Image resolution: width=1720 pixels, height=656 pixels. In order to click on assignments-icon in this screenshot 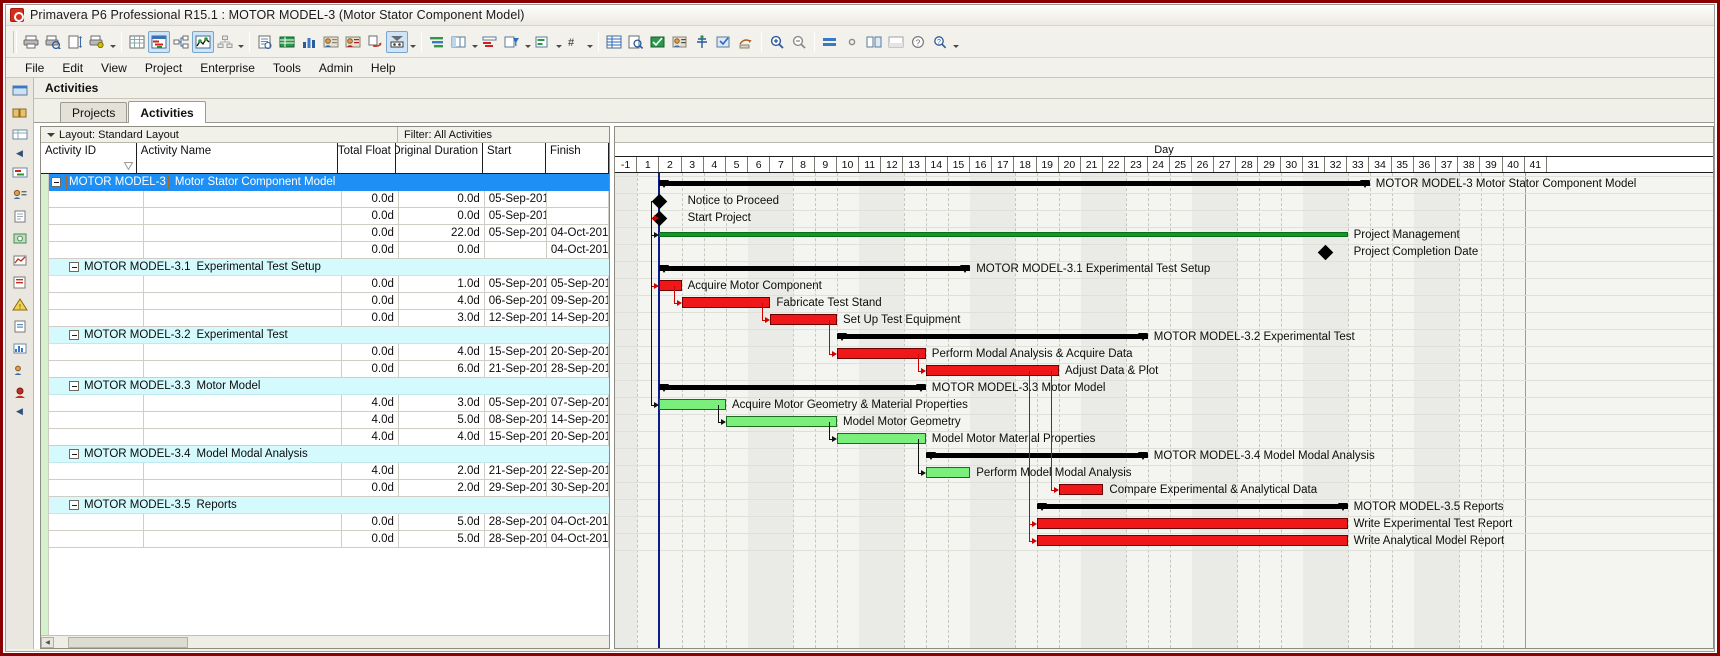, I will do `click(19, 194)`.